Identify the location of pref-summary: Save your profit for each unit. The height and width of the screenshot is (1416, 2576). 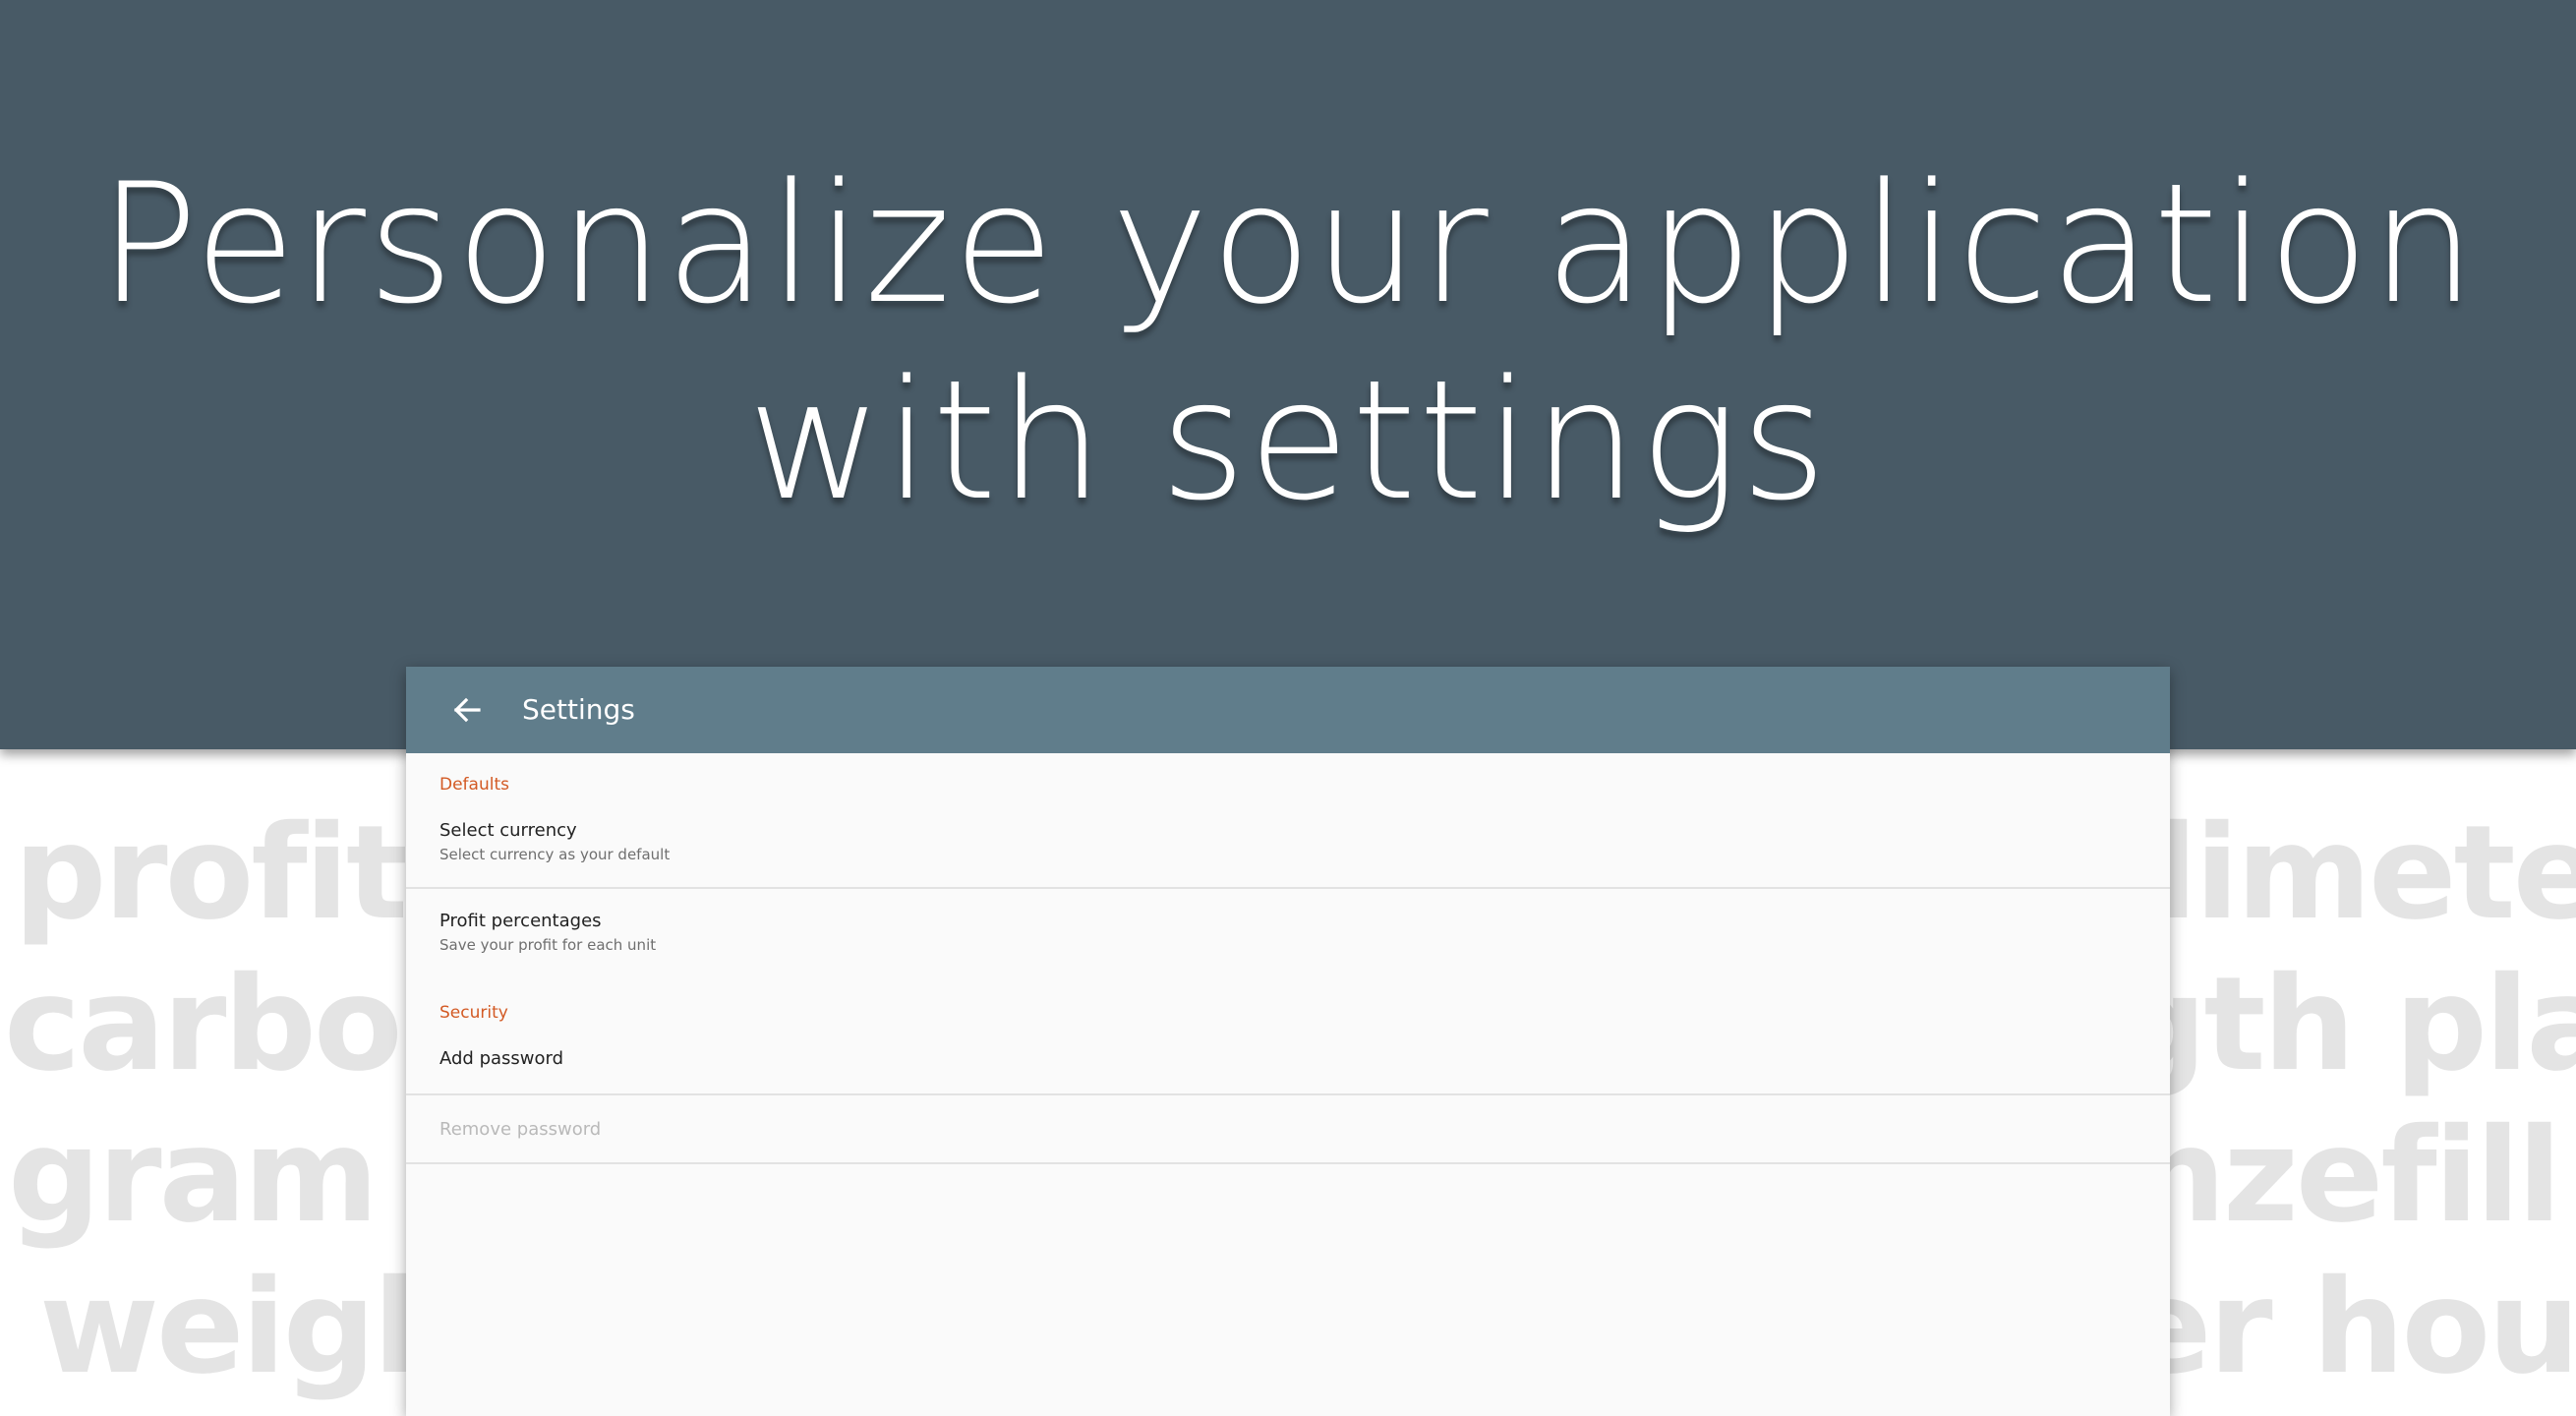
(548, 945).